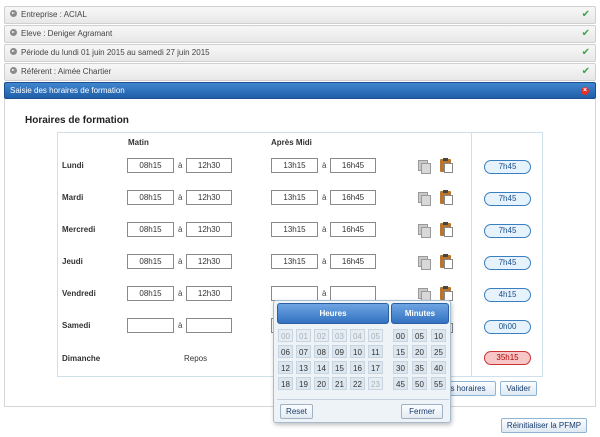 This screenshot has height=437, width=600. What do you see at coordinates (419, 335) in the screenshot?
I see `minute-cell: 05` at bounding box center [419, 335].